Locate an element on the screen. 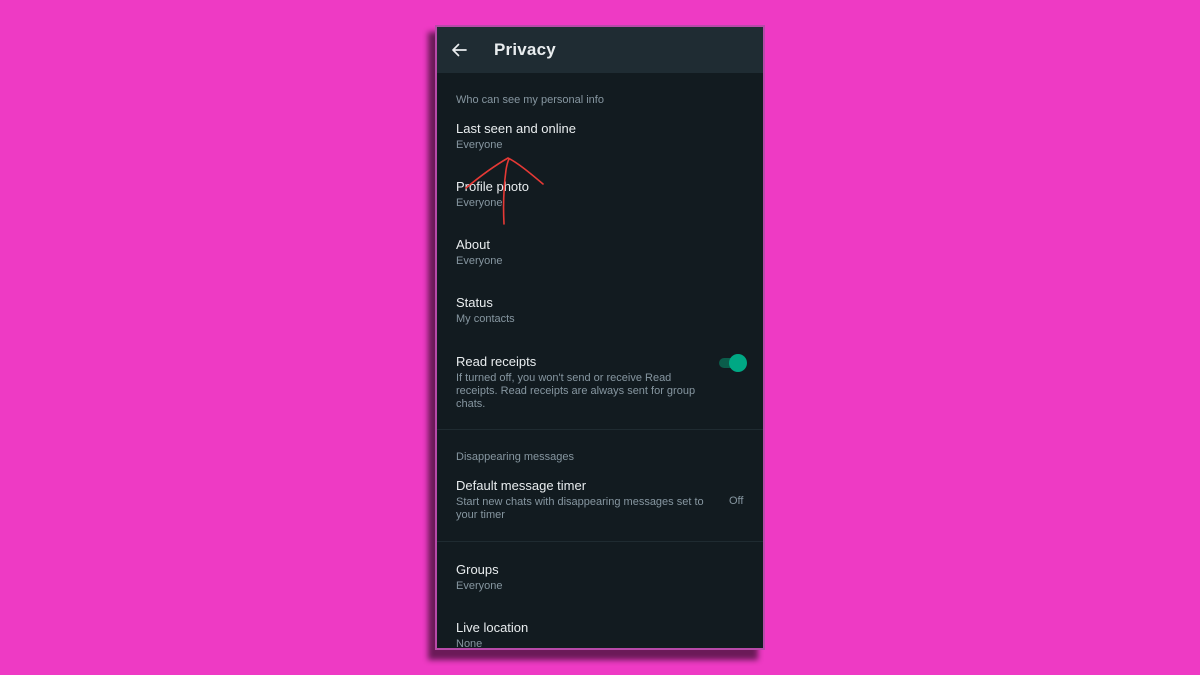  item-title: Status is located at coordinates (474, 302).